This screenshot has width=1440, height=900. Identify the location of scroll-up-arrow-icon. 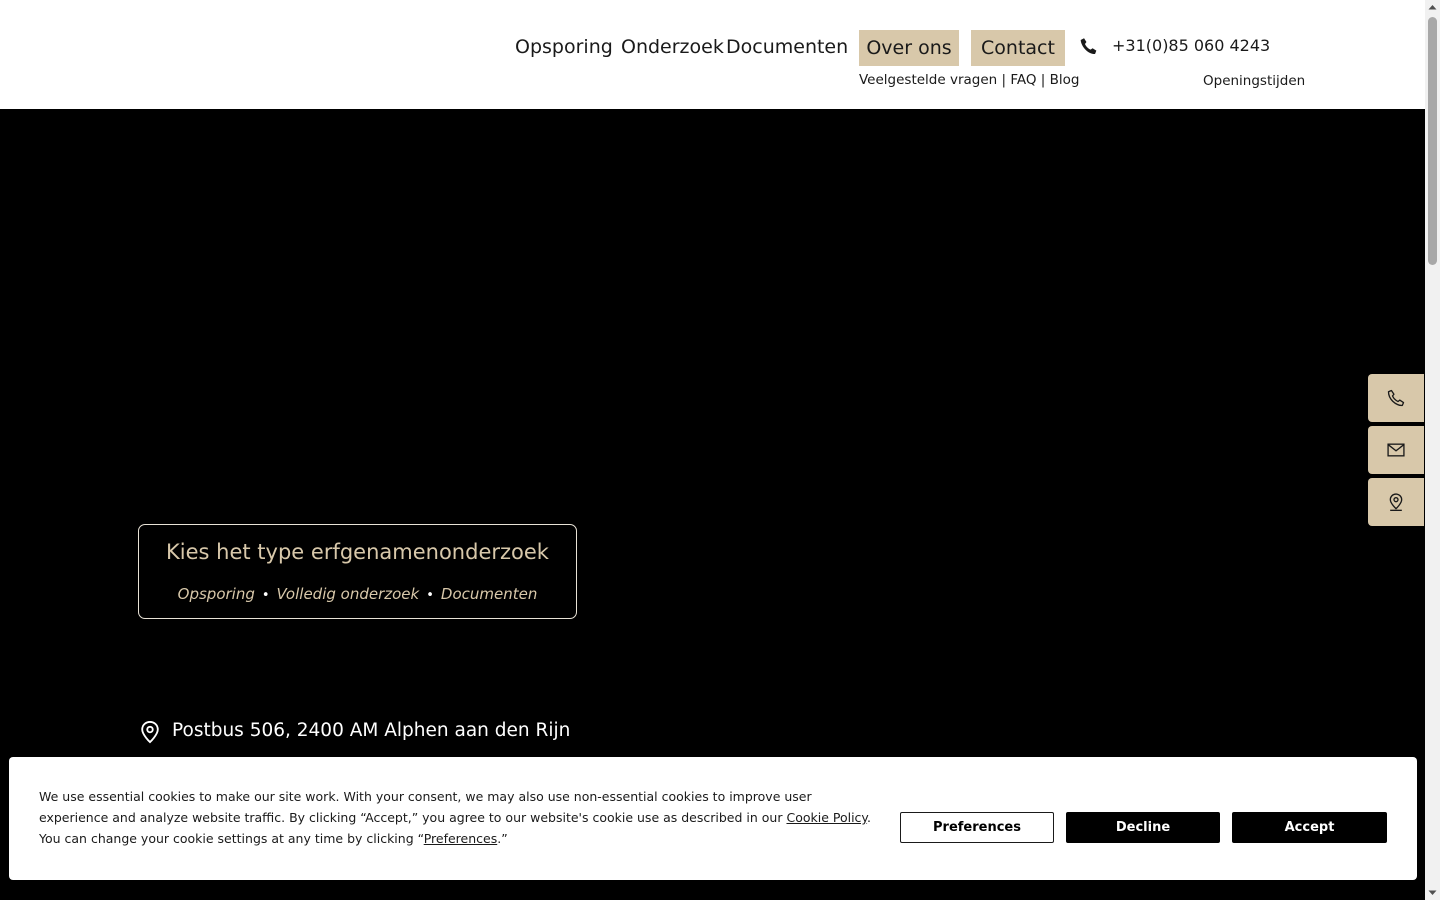
(1432, 7).